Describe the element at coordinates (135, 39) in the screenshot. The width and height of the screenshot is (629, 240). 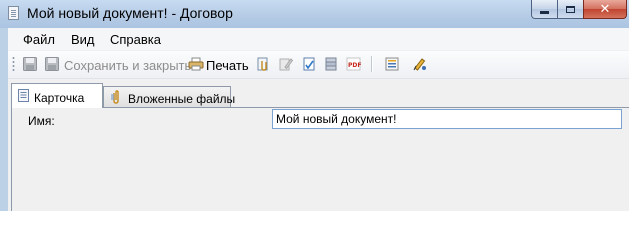
I see `menu-help: Справка` at that location.